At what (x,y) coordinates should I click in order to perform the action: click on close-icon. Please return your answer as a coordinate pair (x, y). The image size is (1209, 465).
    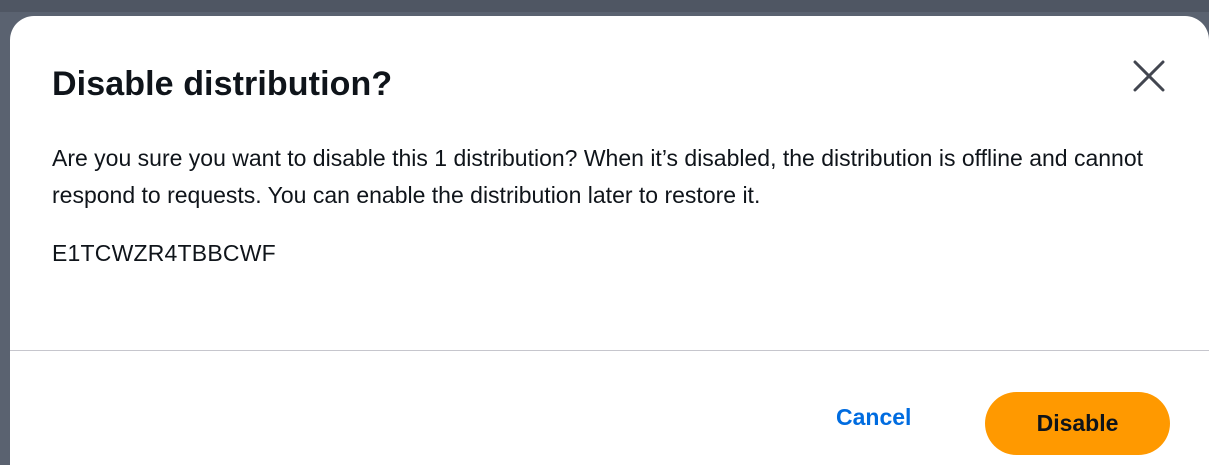
    Looking at the image, I should click on (1149, 76).